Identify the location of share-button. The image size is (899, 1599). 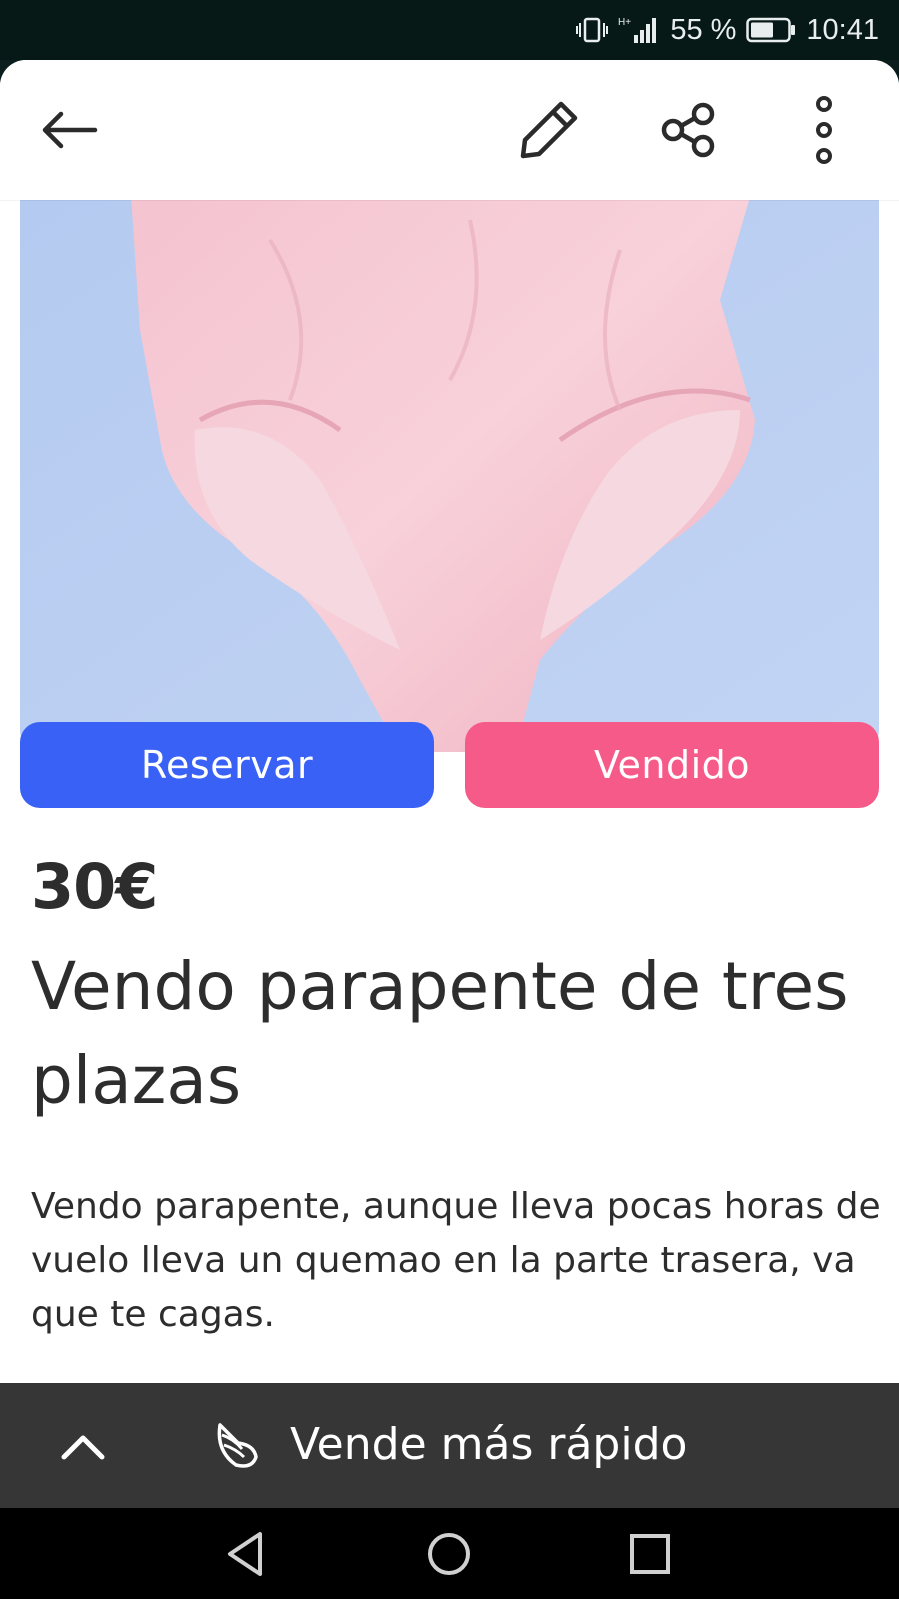
(689, 130).